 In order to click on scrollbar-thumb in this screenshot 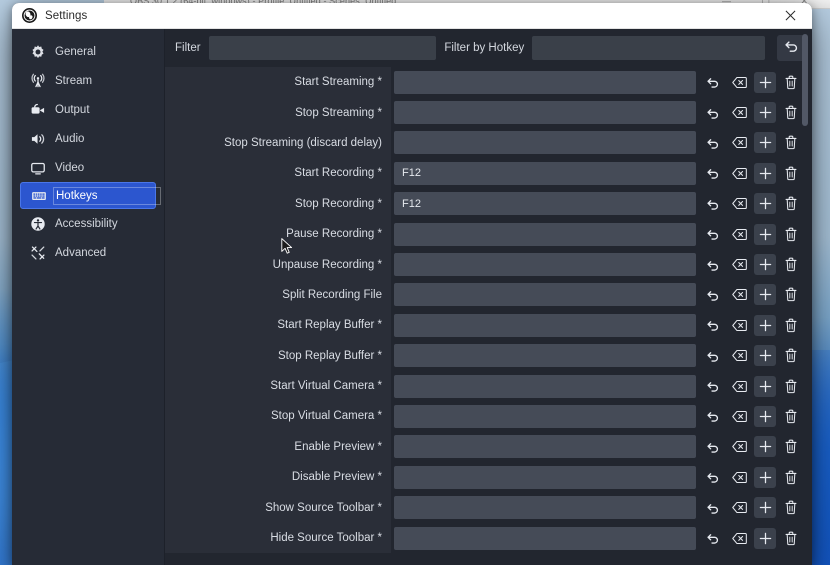, I will do `click(805, 80)`.